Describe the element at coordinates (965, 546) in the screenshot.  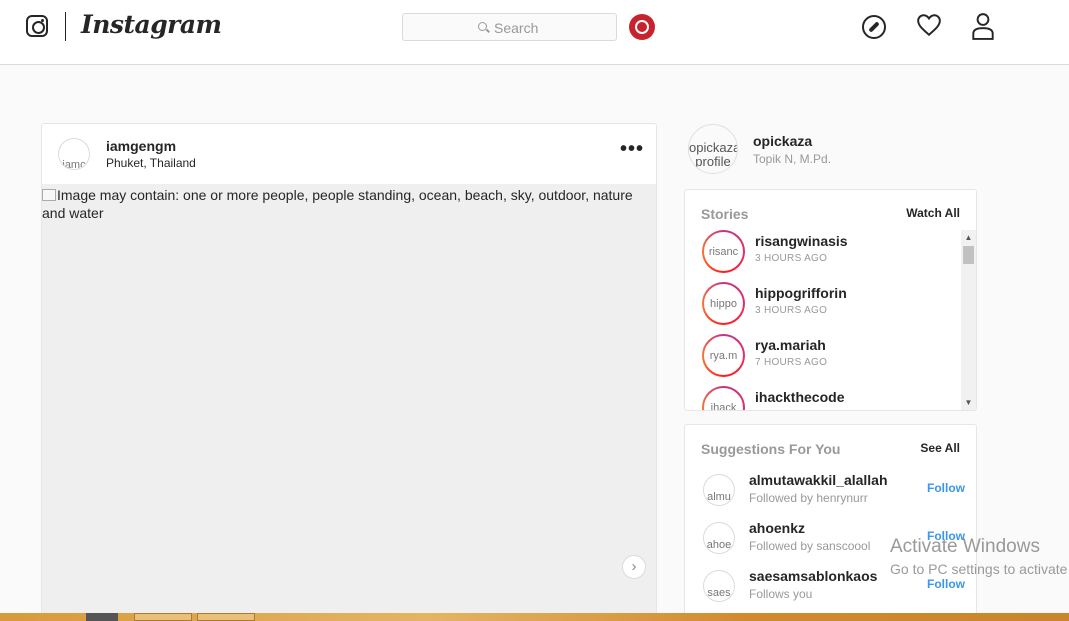
I see `activate-windows-title: Activate Windows` at that location.